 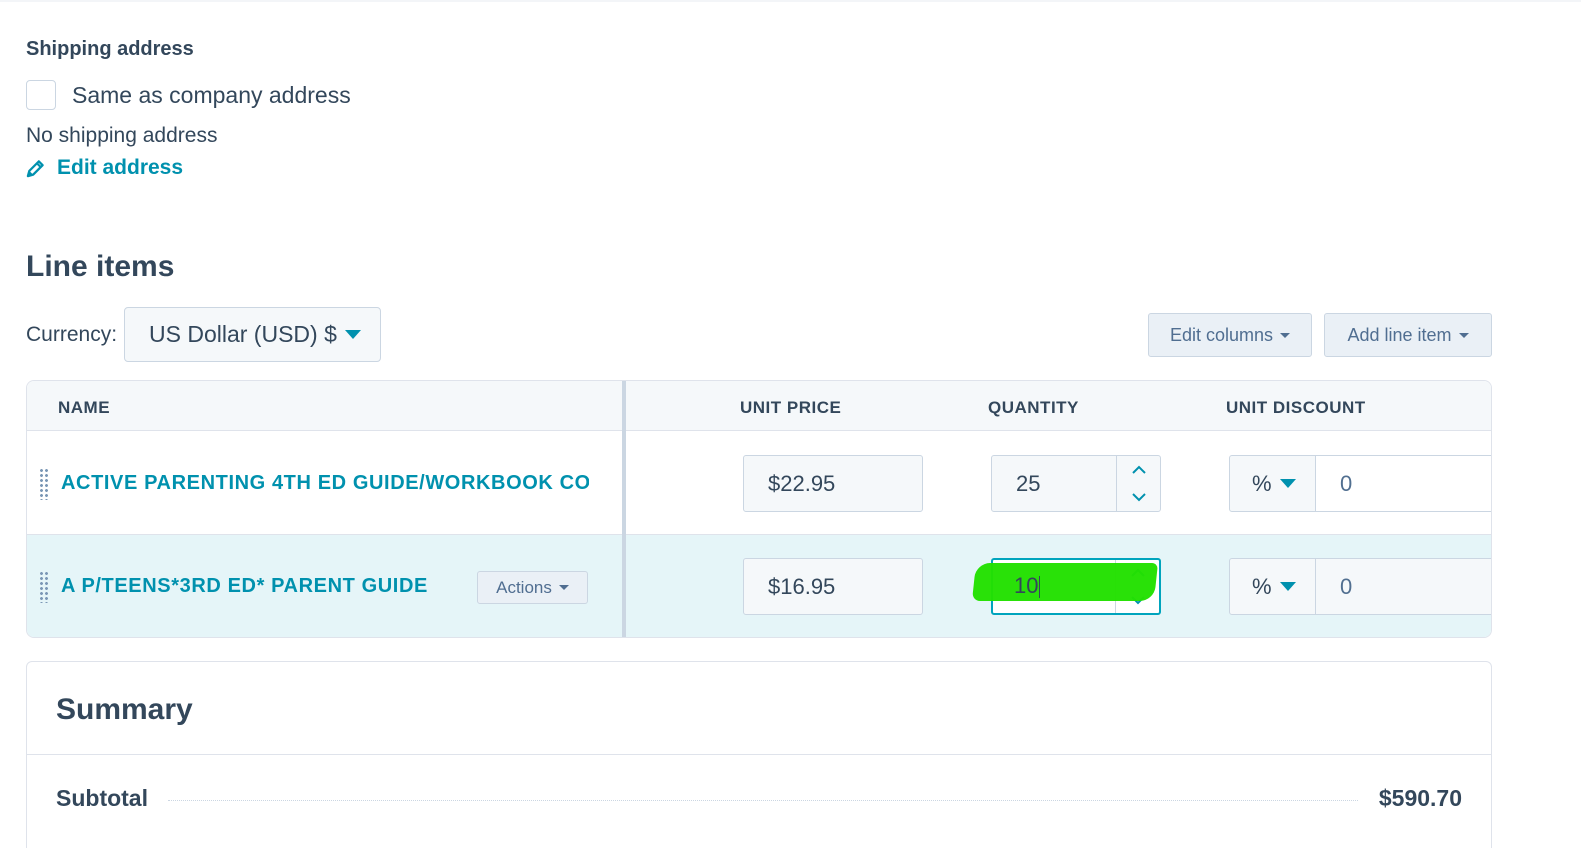 I want to click on currency-label: Currency:, so click(x=72, y=334).